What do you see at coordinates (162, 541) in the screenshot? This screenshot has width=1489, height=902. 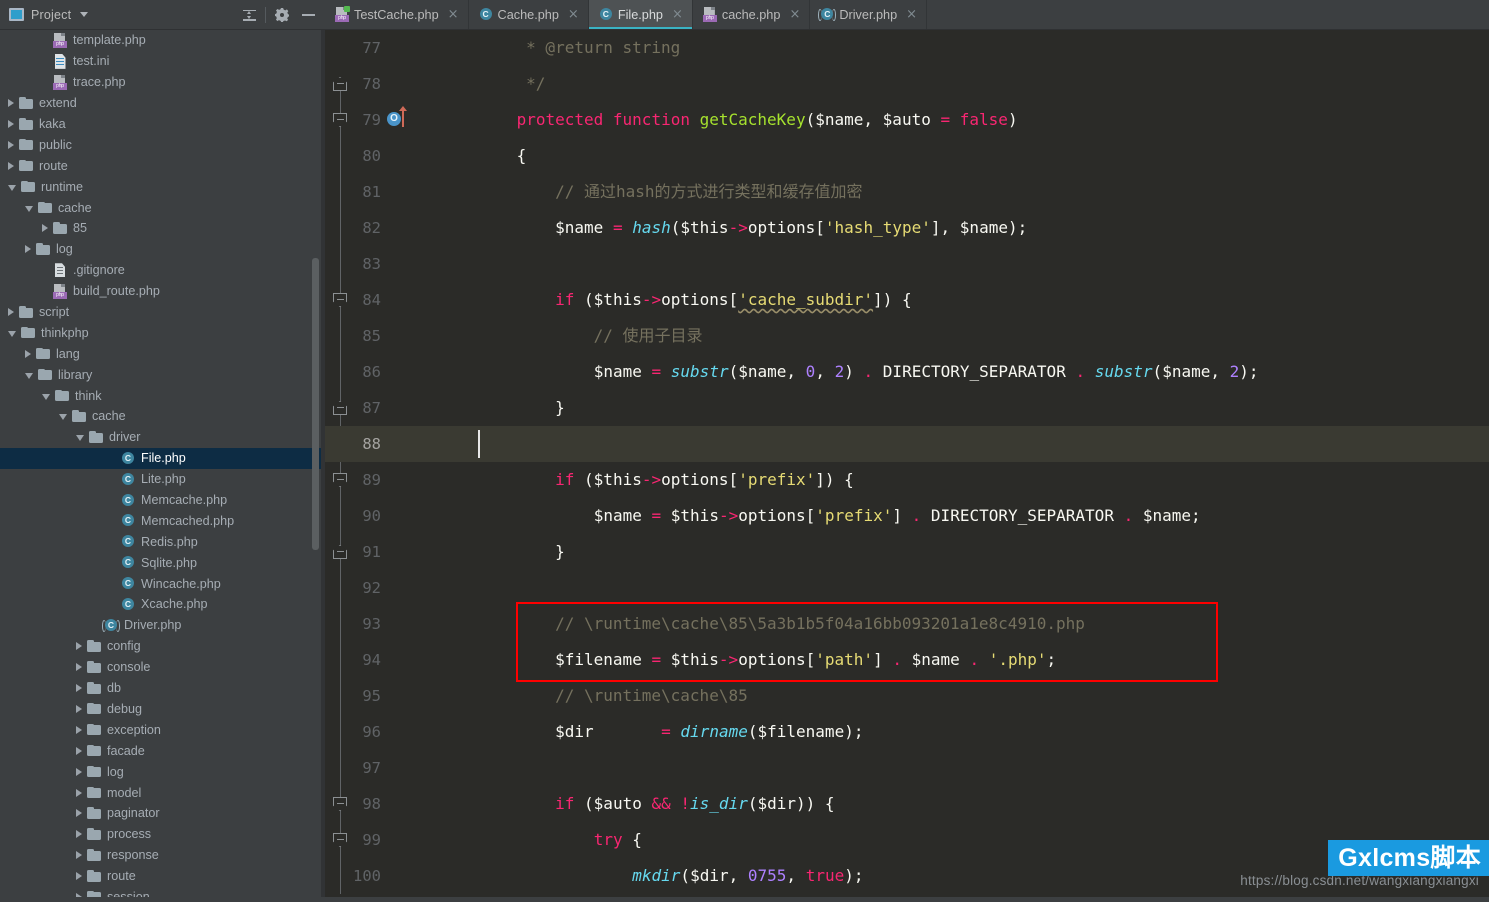 I see `tree-item: C Redis.php` at bounding box center [162, 541].